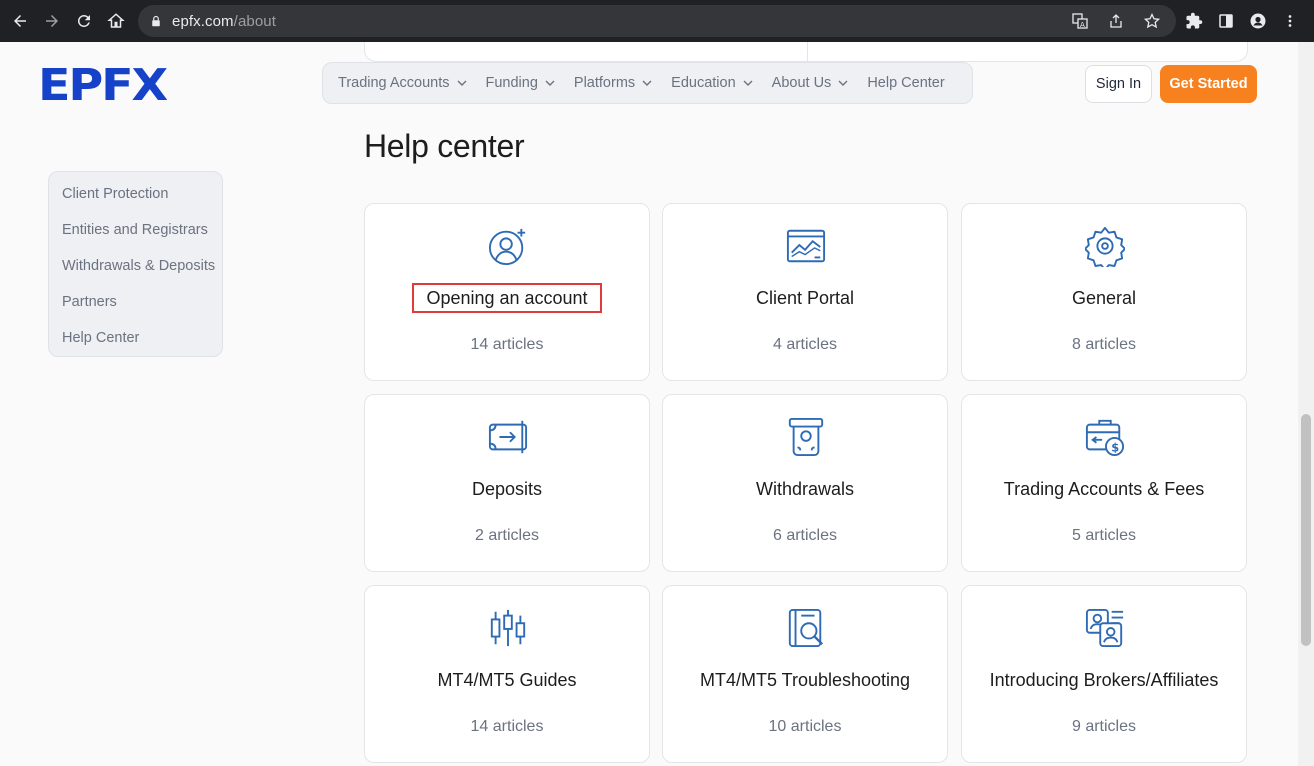  Describe the element at coordinates (52, 21) in the screenshot. I see `forward-icon` at that location.